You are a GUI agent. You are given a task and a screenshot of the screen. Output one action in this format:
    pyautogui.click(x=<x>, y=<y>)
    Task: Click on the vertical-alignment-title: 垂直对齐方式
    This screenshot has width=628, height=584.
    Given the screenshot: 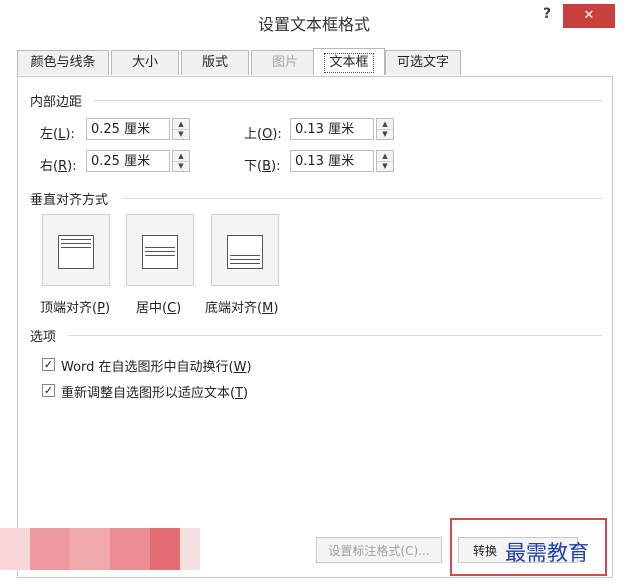 What is the action you would take?
    pyautogui.click(x=69, y=200)
    